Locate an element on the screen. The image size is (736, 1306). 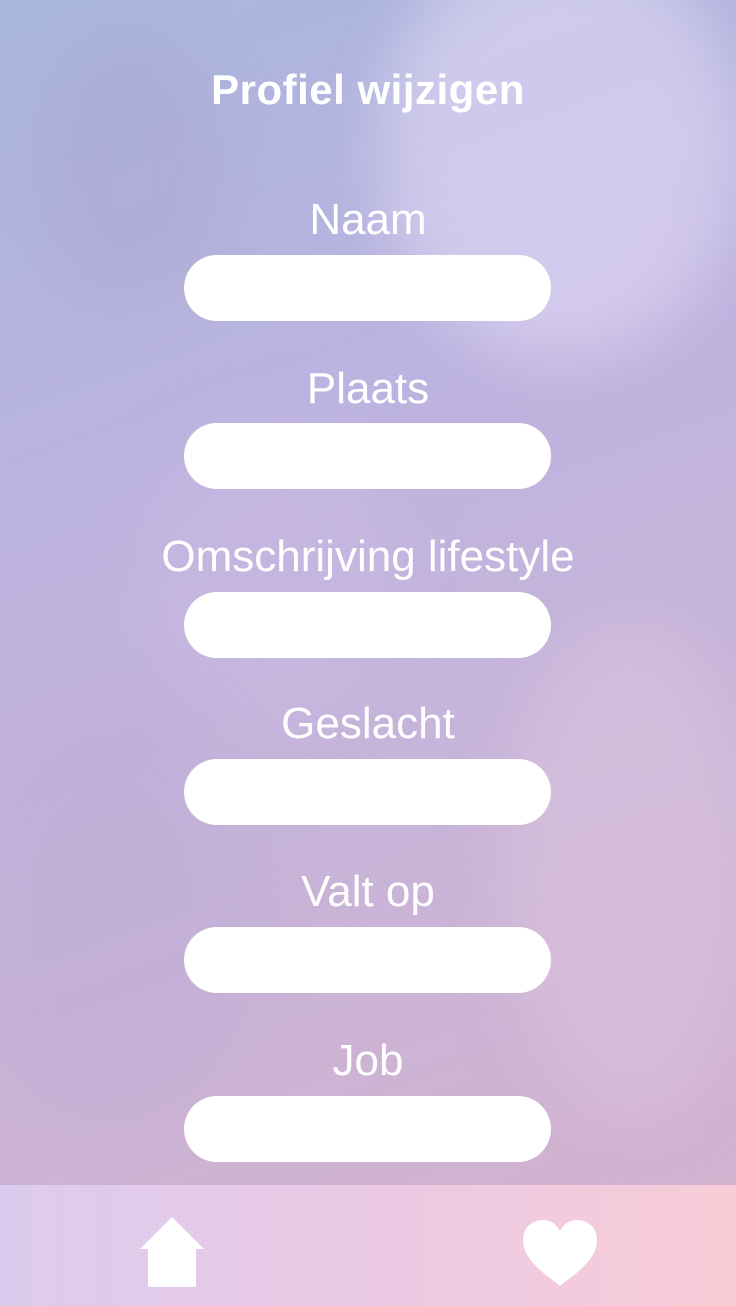
job-input is located at coordinates (367, 1129).